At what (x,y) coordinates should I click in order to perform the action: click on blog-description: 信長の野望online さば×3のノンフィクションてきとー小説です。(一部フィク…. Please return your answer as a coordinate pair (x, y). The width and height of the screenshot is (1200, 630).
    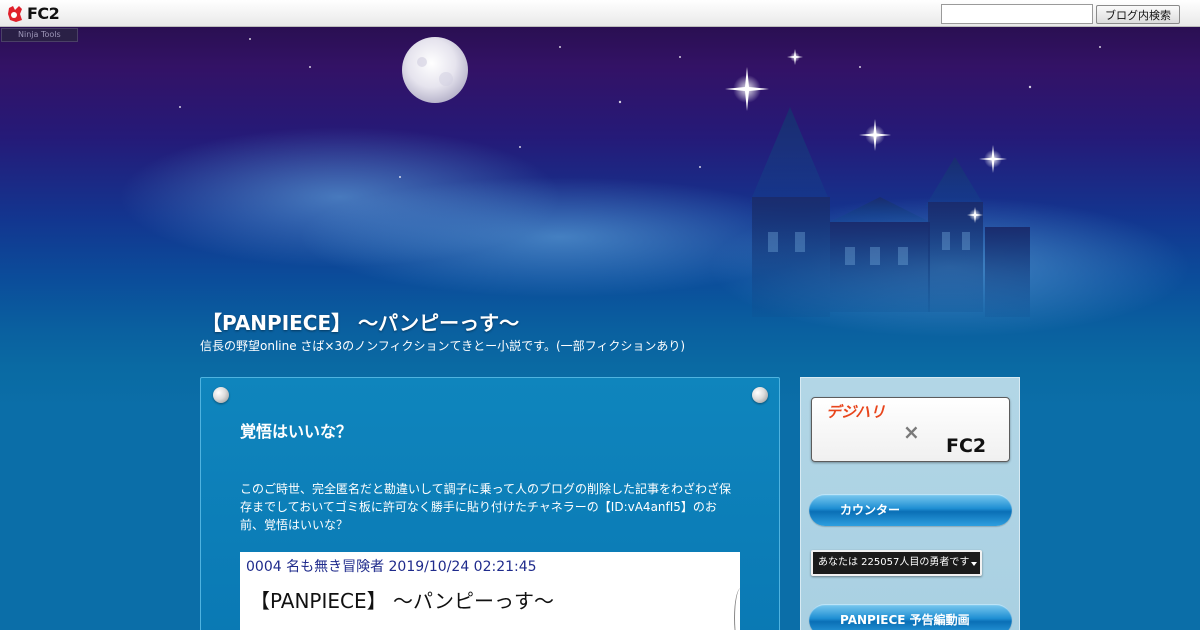
    Looking at the image, I should click on (443, 346).